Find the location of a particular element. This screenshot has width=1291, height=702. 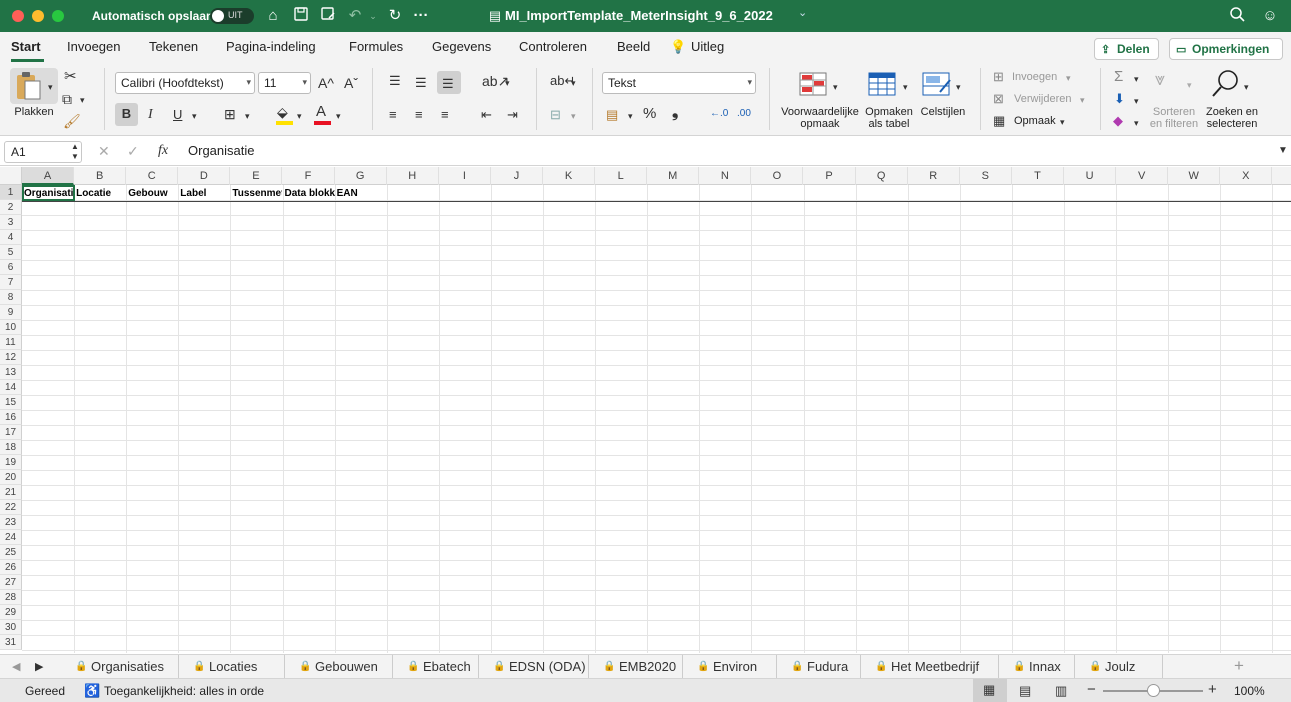

tab-invoegen: Invoegen is located at coordinates (94, 46).